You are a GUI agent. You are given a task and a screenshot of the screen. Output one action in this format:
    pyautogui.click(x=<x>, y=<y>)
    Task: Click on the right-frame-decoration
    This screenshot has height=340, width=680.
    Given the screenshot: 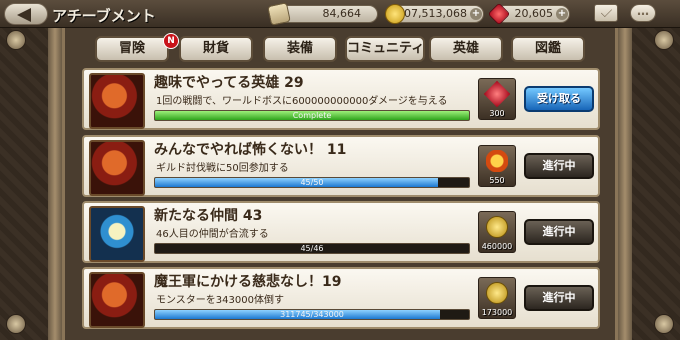 What is the action you would take?
    pyautogui.click(x=649, y=184)
    